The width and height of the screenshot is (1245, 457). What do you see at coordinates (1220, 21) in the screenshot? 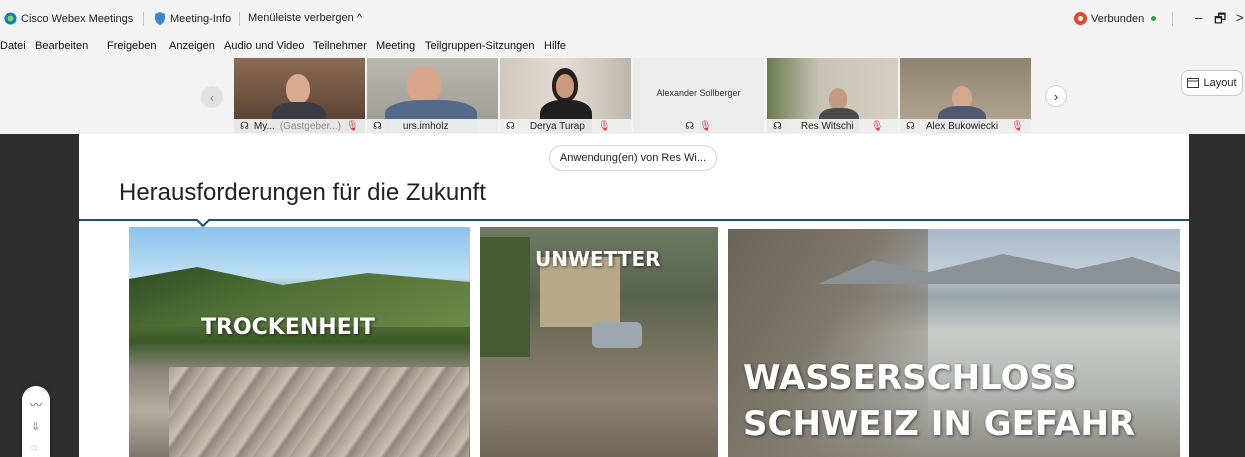
I see `restore-button: 🗗` at bounding box center [1220, 21].